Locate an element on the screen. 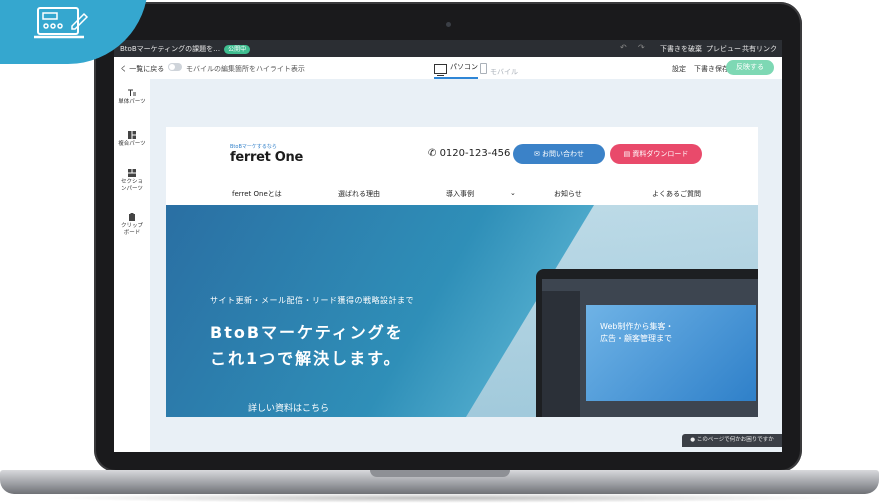 This screenshot has width=879, height=503. hero-title: BtoBマーケティングを これ1つで解決します。 is located at coordinates (307, 346).